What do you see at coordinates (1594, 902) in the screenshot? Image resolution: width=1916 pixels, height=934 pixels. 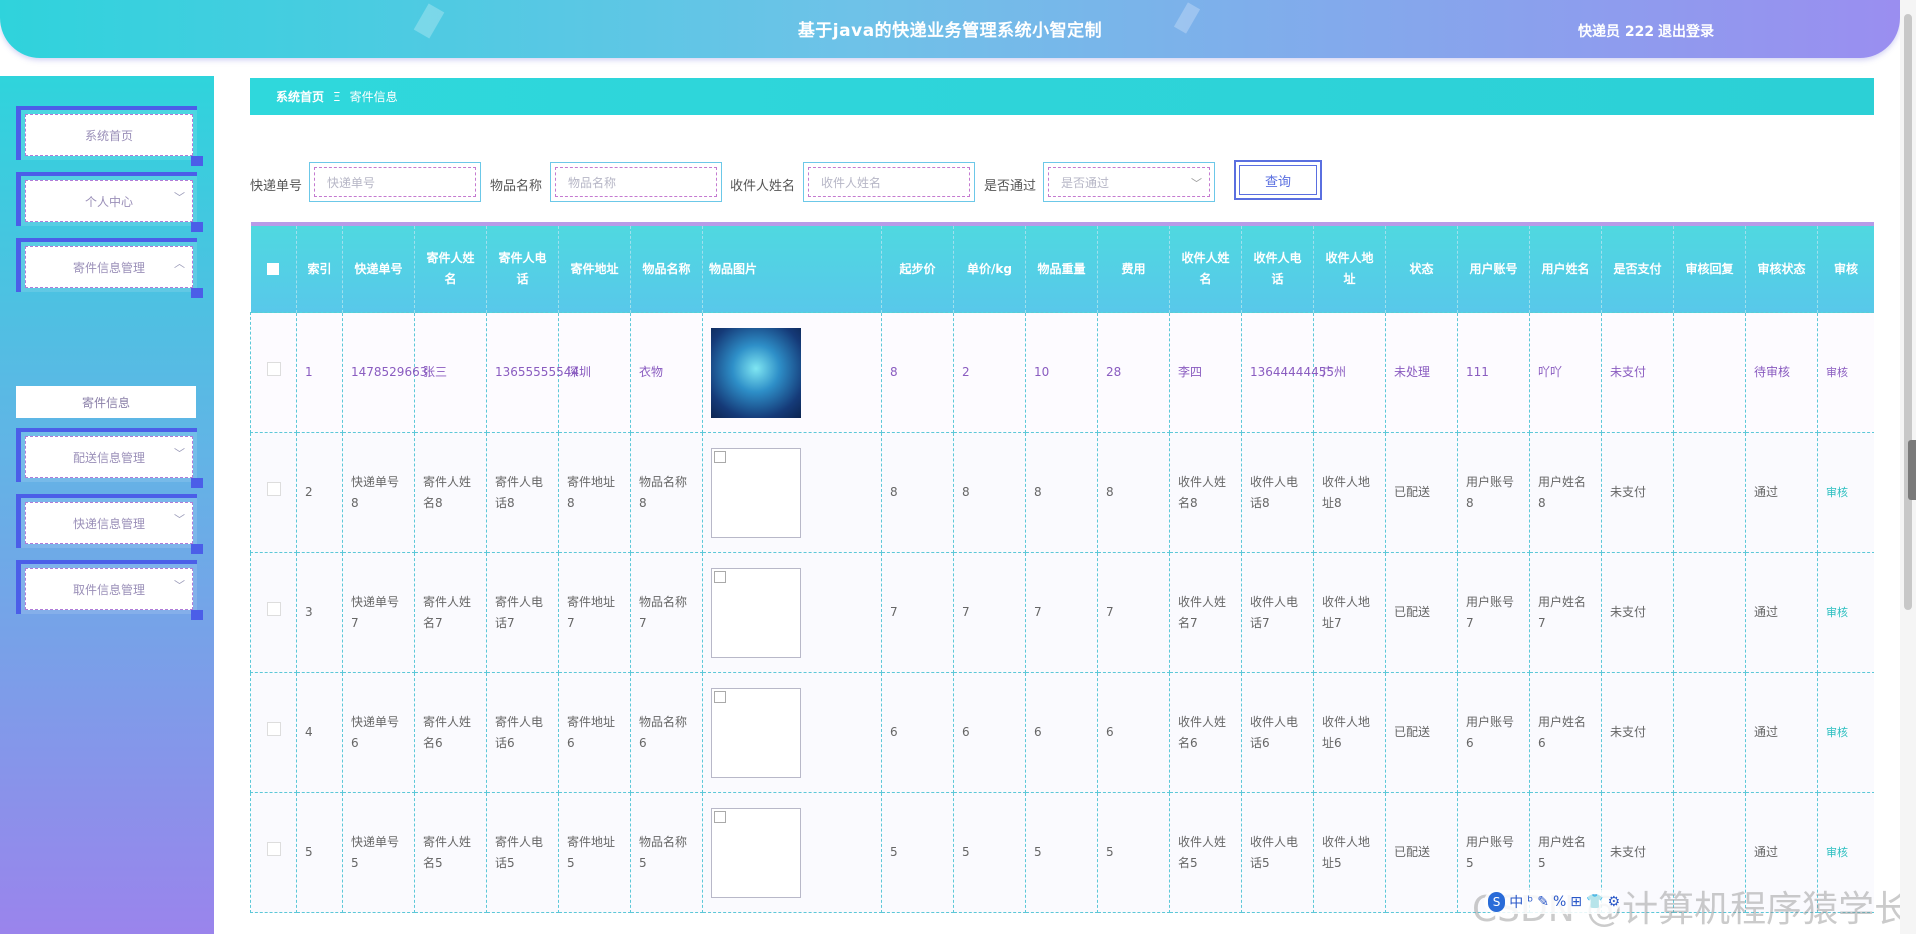 I see `skin-icon: 👕` at bounding box center [1594, 902].